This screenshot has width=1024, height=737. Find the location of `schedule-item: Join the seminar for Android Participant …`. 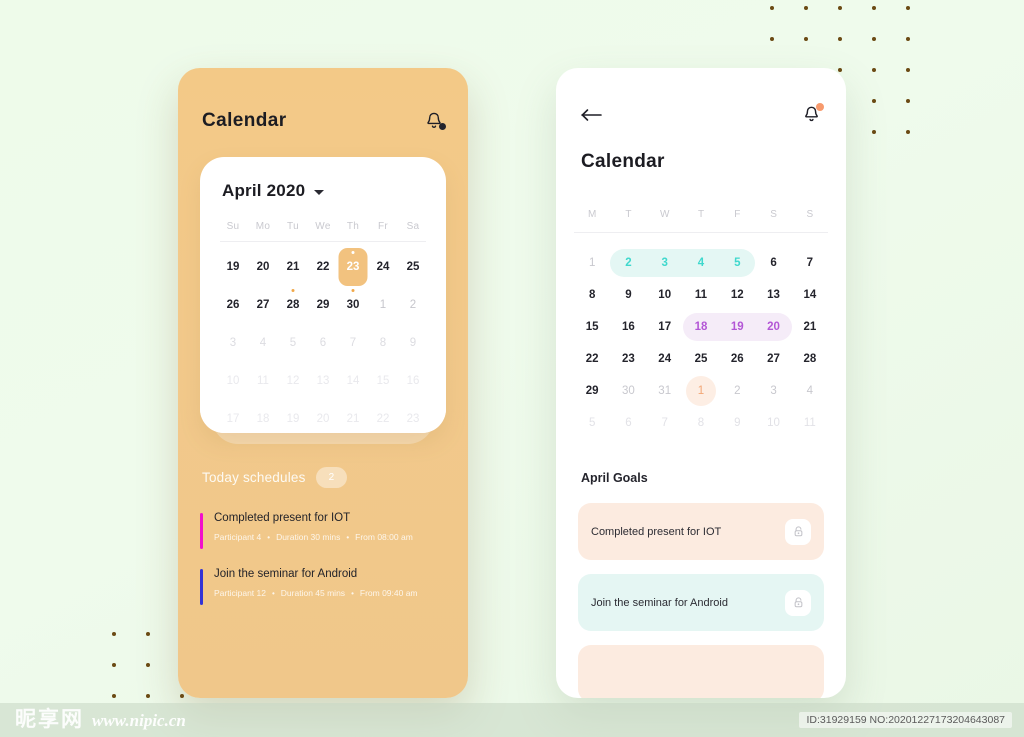

schedule-item: Join the seminar for Android Participant … is located at coordinates (323, 586).